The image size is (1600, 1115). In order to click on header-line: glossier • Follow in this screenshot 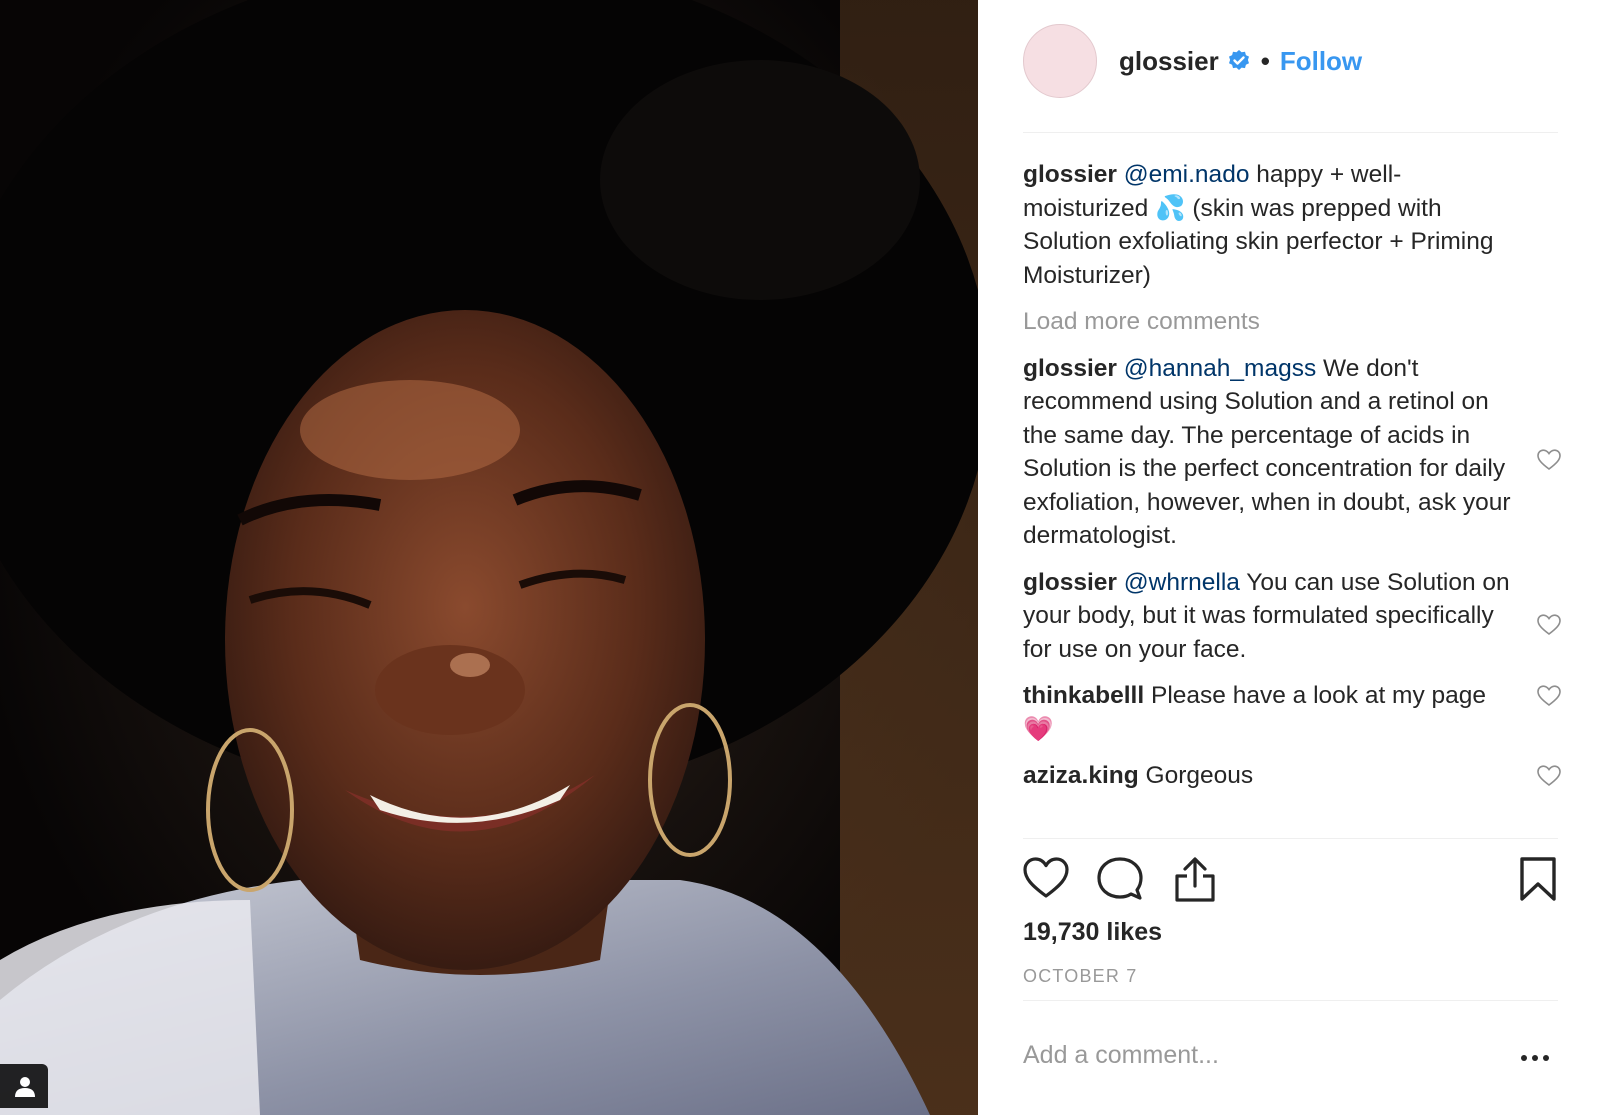, I will do `click(1240, 61)`.